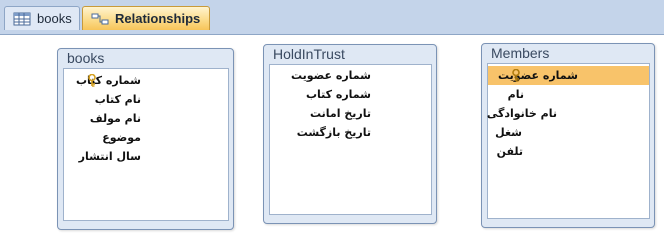 Image resolution: width=664 pixels, height=241 pixels. Describe the element at coordinates (115, 118) in the screenshot. I see `field-label: نام مولف` at that location.